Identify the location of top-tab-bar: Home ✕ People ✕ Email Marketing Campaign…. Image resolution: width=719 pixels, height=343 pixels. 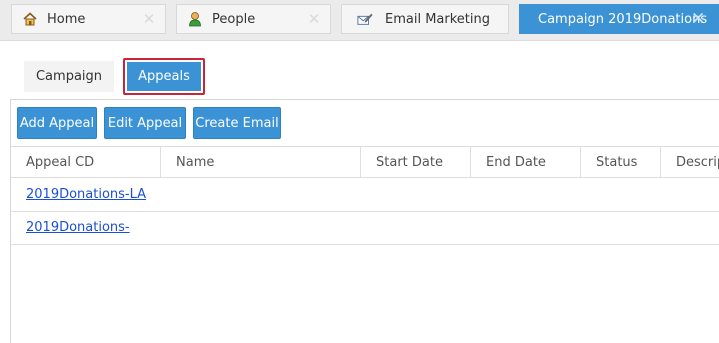
(359, 20).